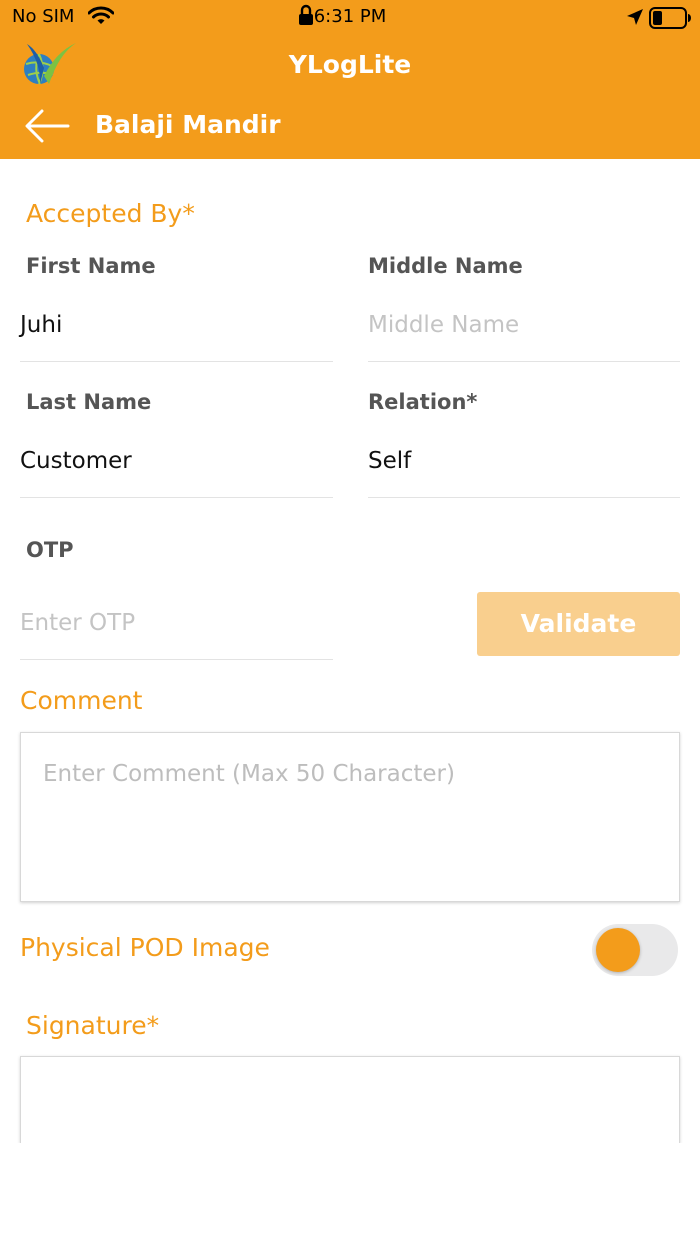 The height and width of the screenshot is (1244, 700). What do you see at coordinates (76, 461) in the screenshot?
I see `last-name-input: Customer` at bounding box center [76, 461].